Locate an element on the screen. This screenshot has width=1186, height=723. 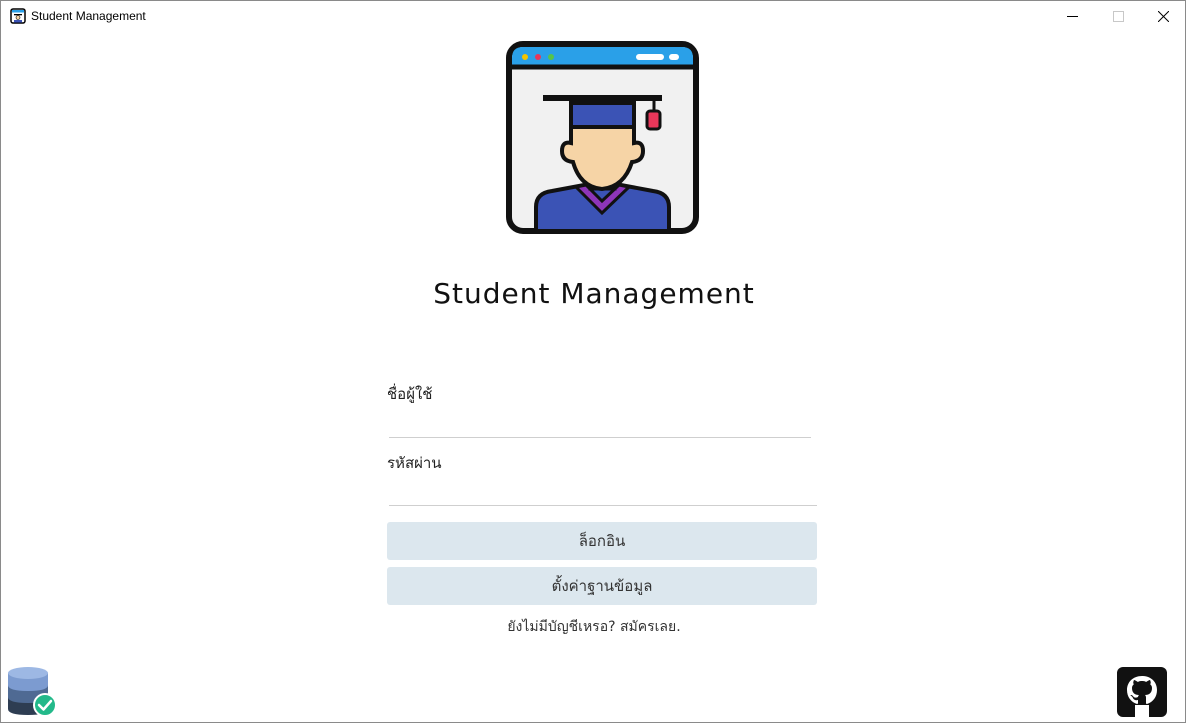
signup-link: ยังไม่มีบัญชีเหรอ? สมัครเลย. is located at coordinates (593, 627).